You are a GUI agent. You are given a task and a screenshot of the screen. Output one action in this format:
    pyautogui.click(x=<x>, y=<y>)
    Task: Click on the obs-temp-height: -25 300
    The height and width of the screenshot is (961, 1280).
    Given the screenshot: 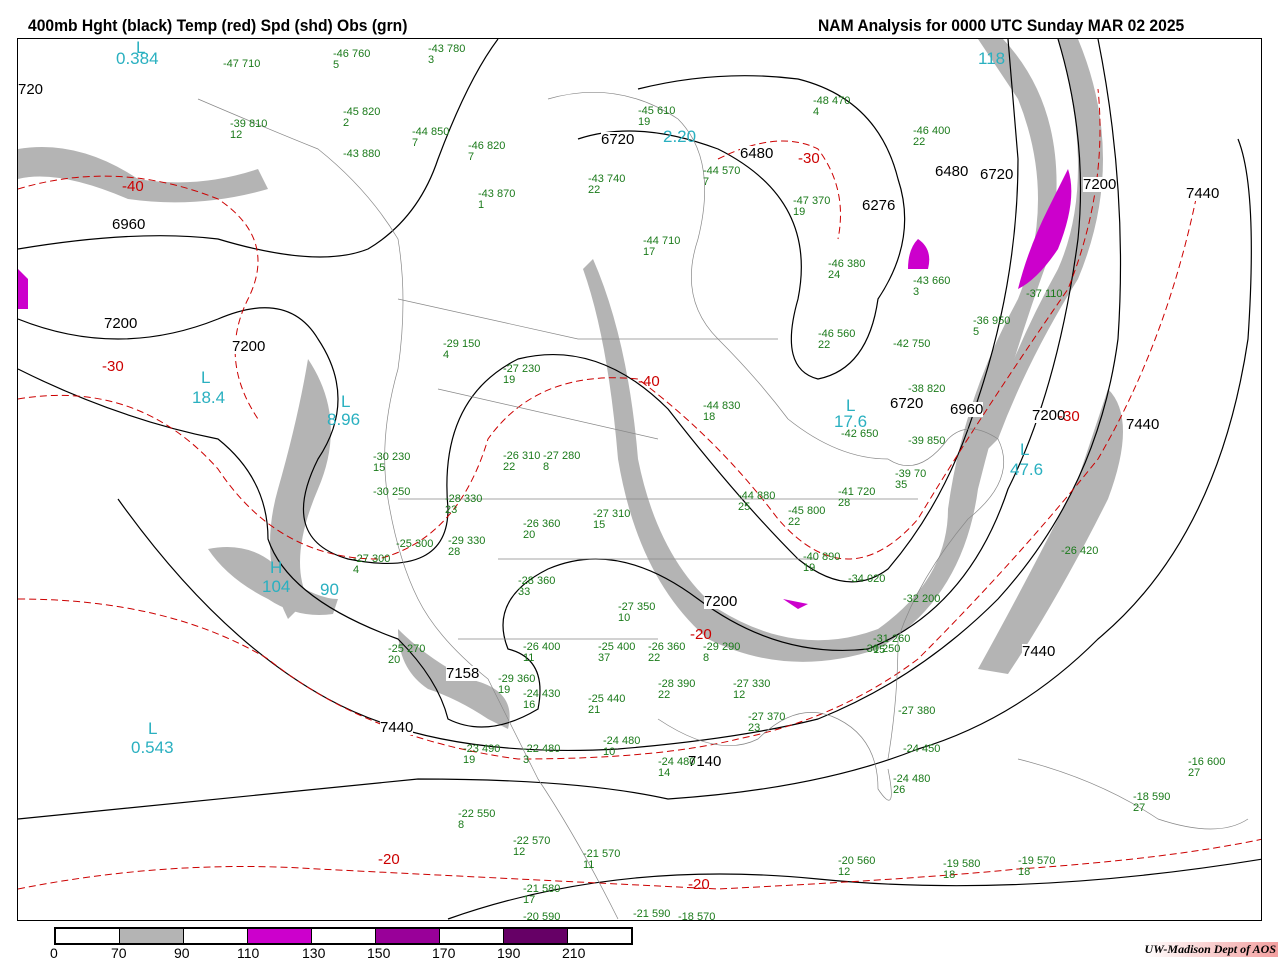 What is the action you would take?
    pyautogui.click(x=414, y=544)
    